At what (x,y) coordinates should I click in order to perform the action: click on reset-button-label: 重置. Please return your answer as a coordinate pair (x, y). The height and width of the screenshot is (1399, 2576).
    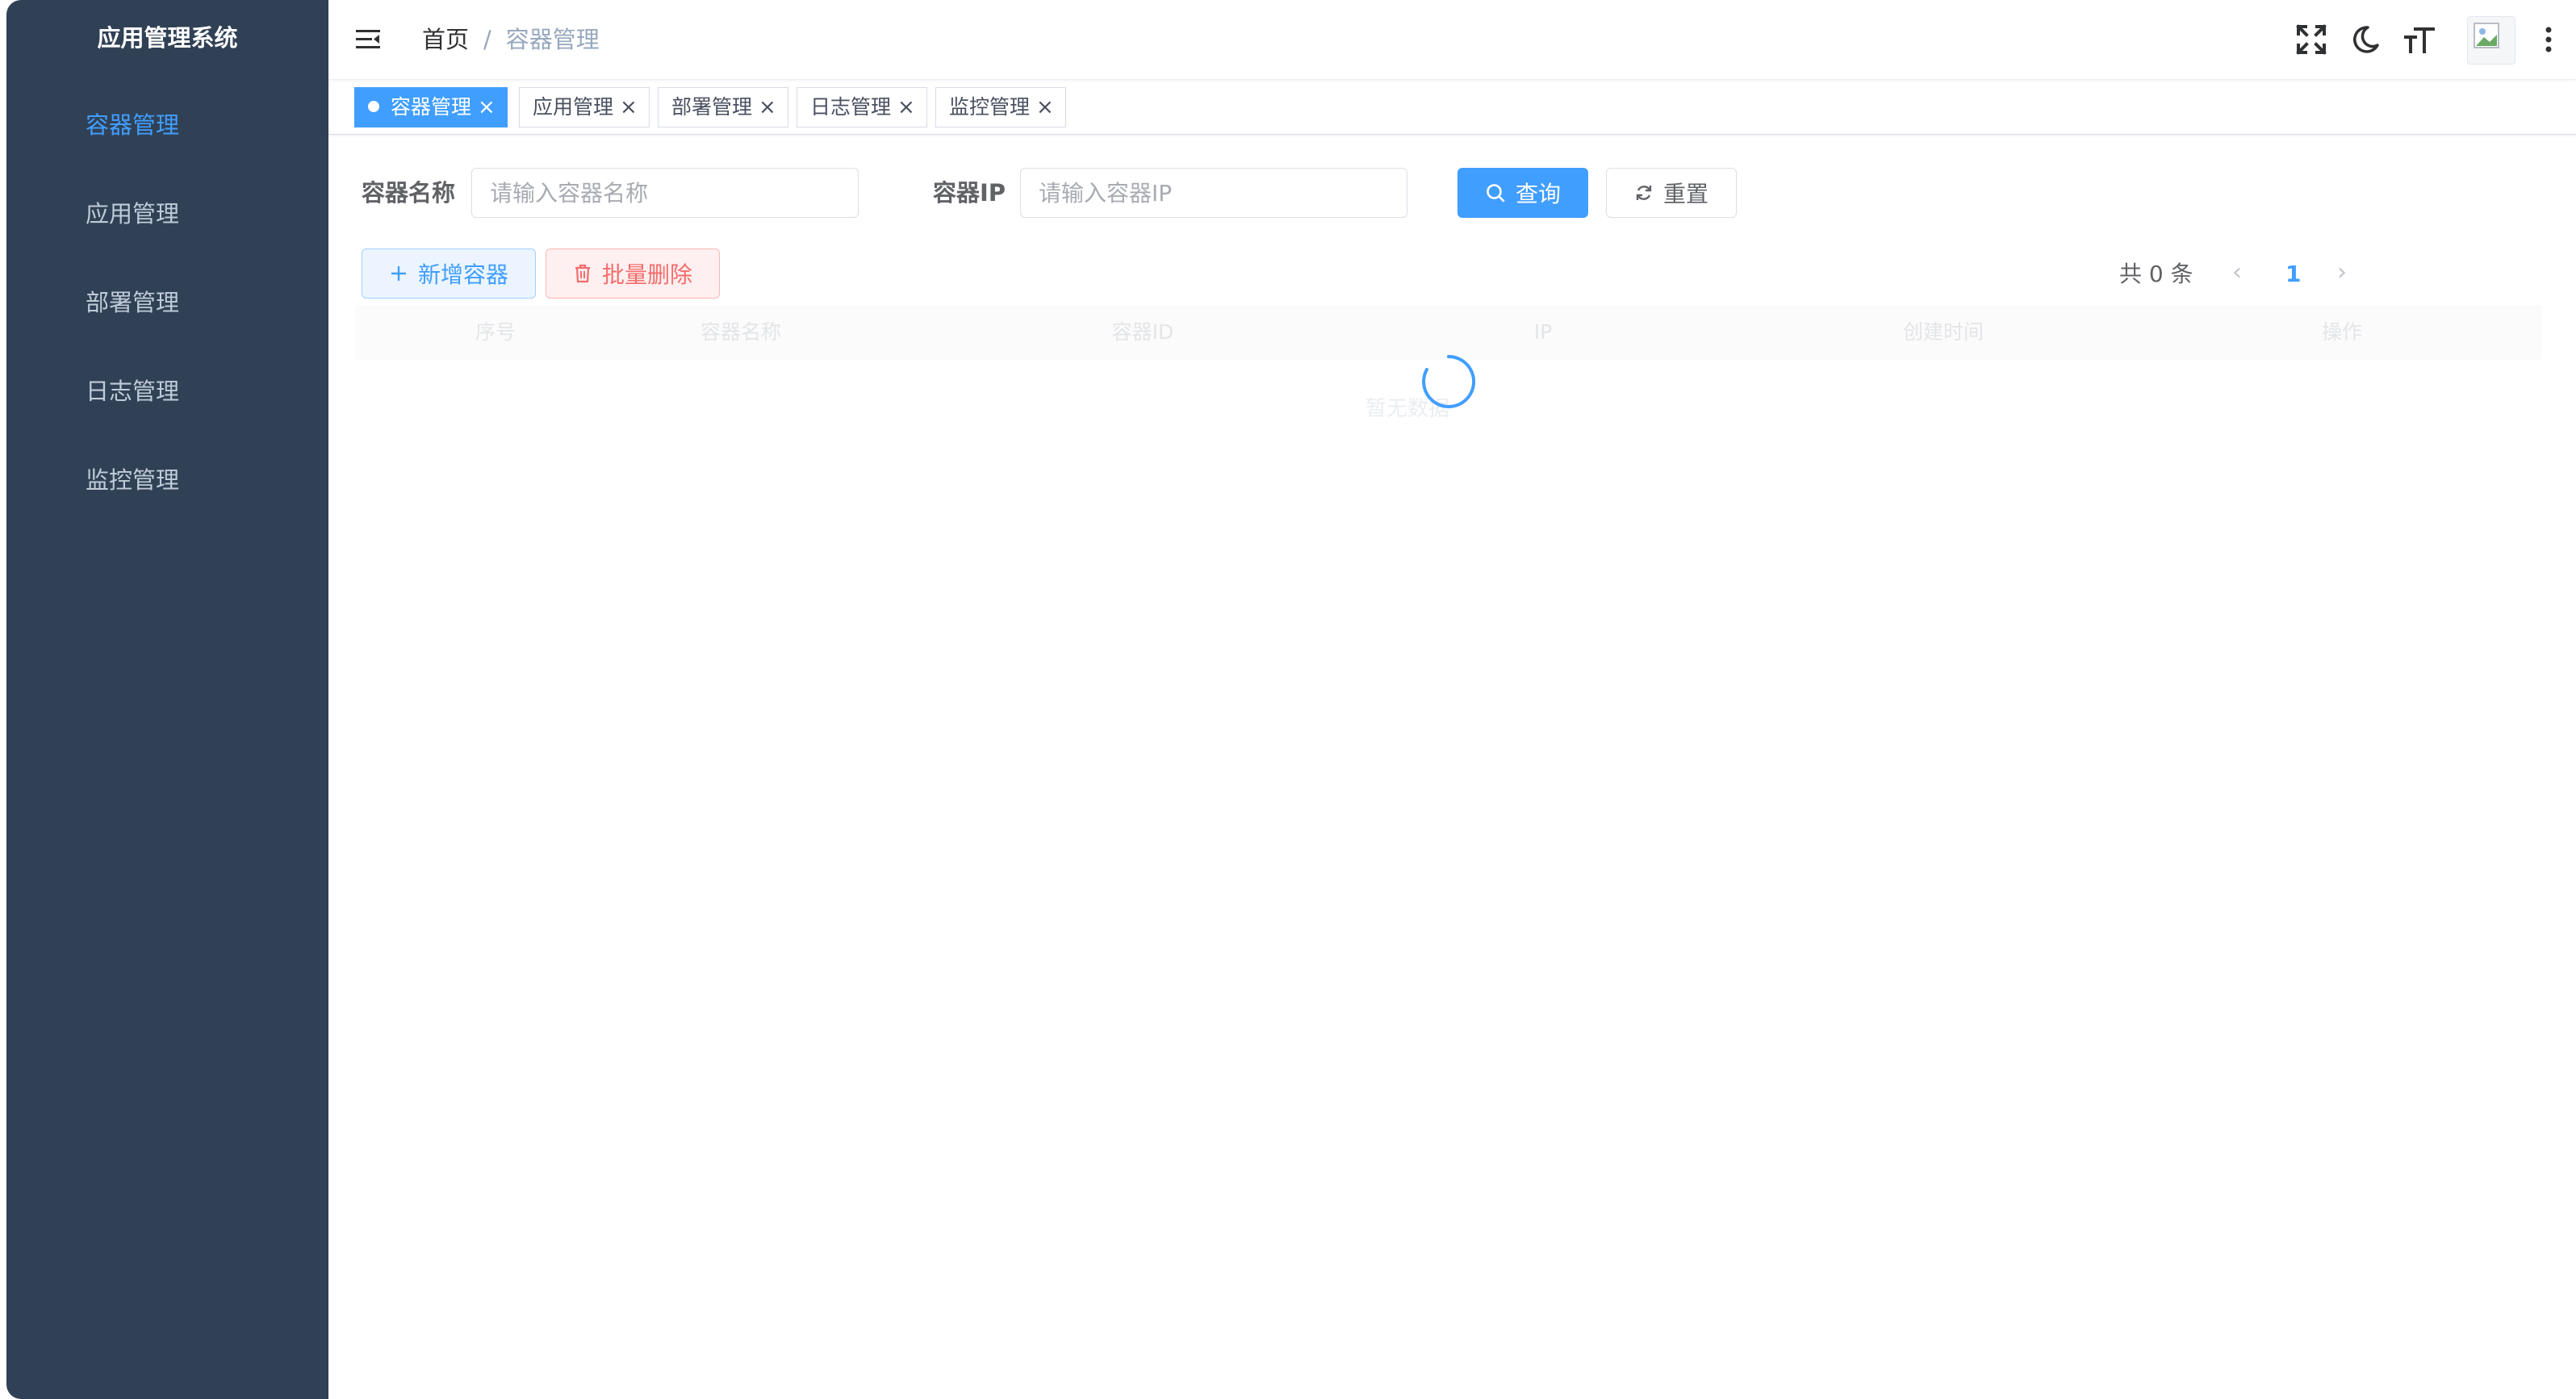
    Looking at the image, I should click on (1685, 194).